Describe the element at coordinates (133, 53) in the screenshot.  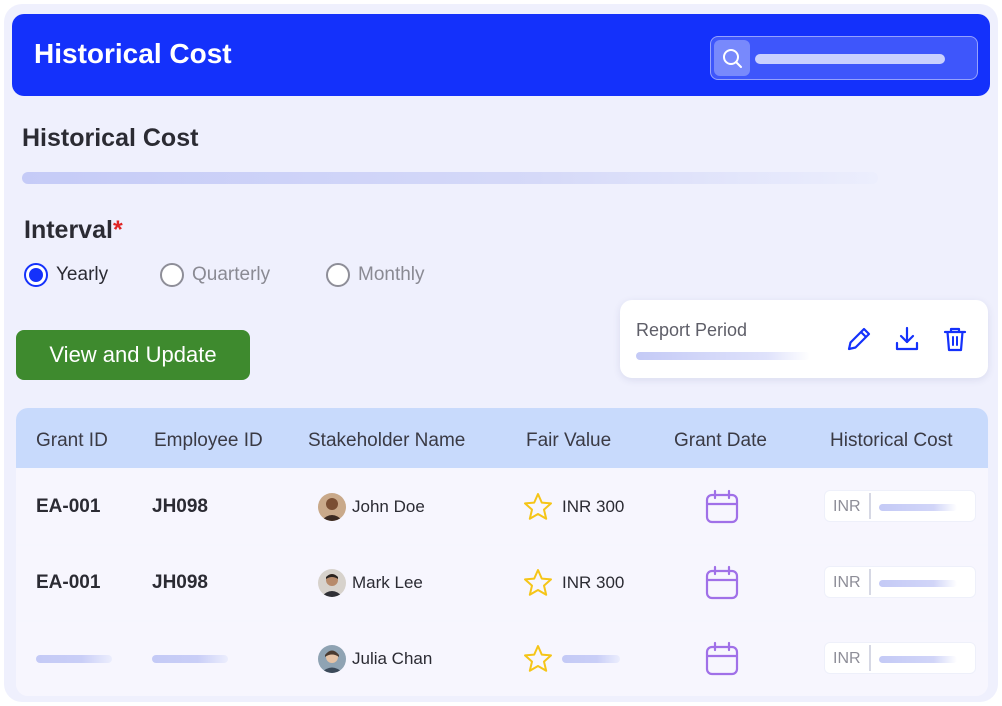
I see `app-title: Historical Cost` at that location.